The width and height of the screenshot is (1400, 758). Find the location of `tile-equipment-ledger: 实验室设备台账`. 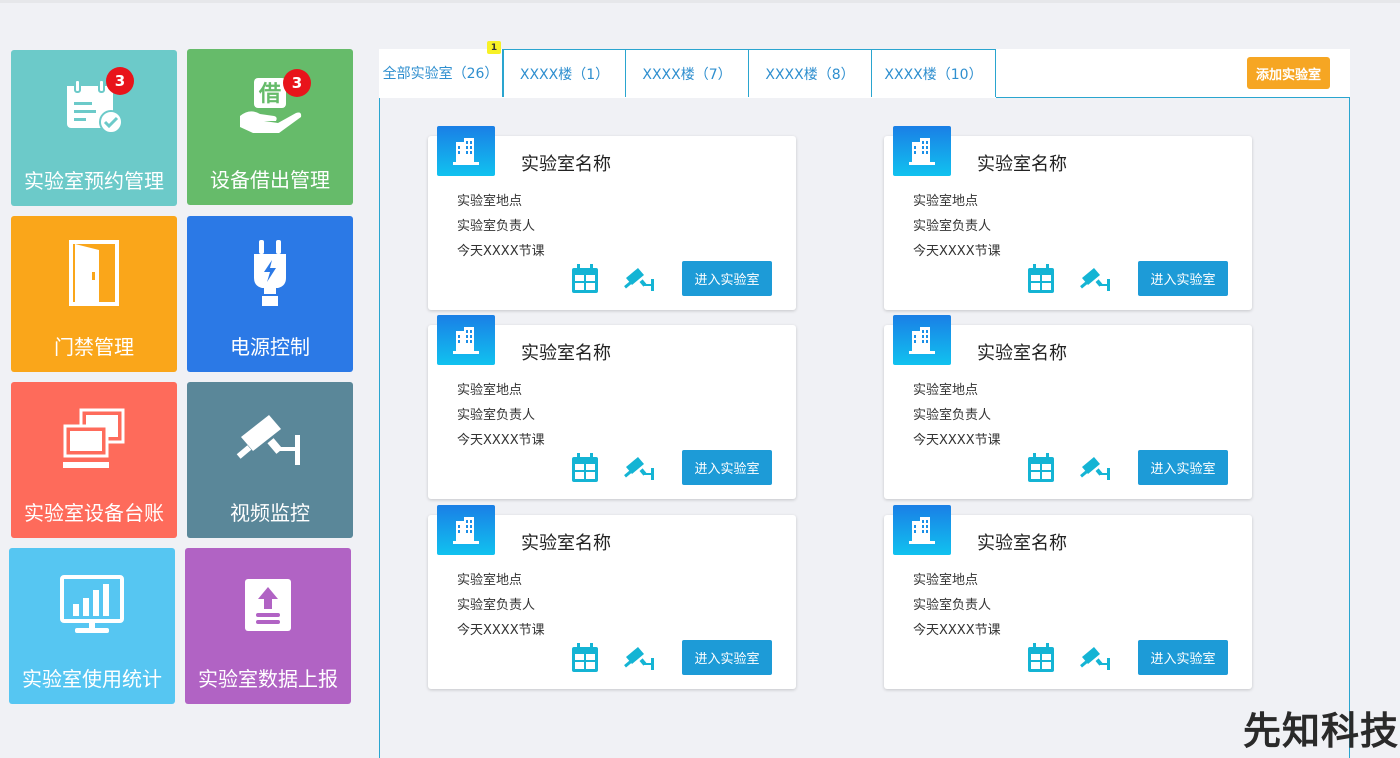

tile-equipment-ledger: 实验室设备台账 is located at coordinates (94, 460).